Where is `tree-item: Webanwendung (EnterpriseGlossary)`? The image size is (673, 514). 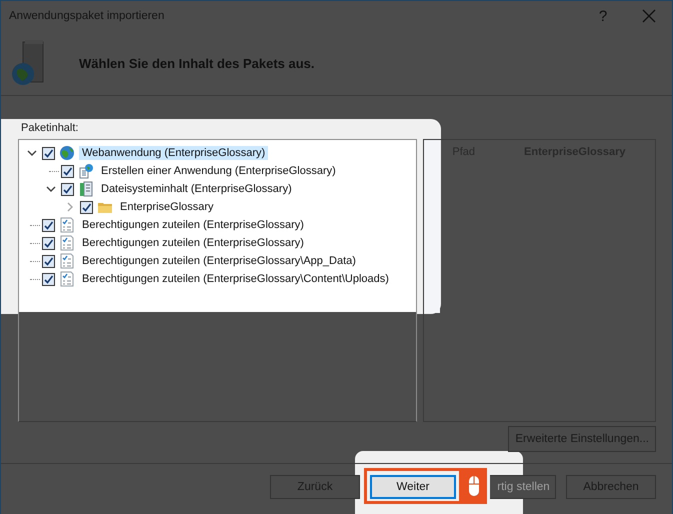
tree-item: Webanwendung (EnterpriseGlossary) is located at coordinates (173, 153).